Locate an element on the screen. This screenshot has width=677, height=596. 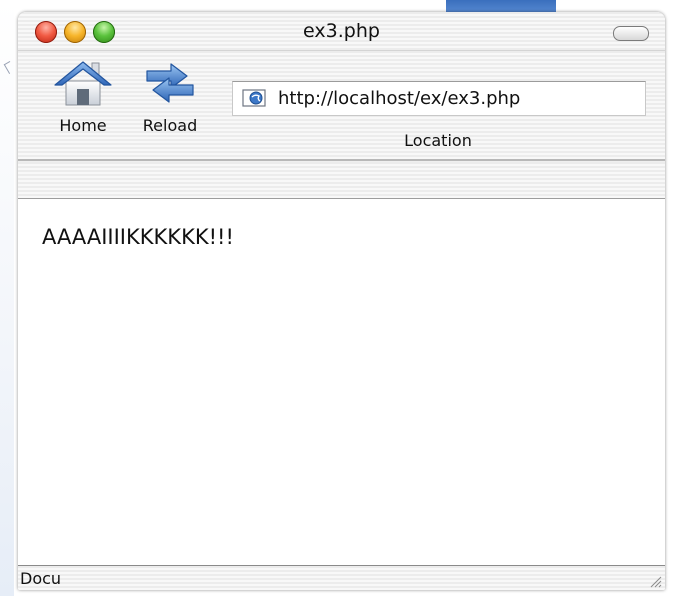
tab-strip is located at coordinates (341, 180).